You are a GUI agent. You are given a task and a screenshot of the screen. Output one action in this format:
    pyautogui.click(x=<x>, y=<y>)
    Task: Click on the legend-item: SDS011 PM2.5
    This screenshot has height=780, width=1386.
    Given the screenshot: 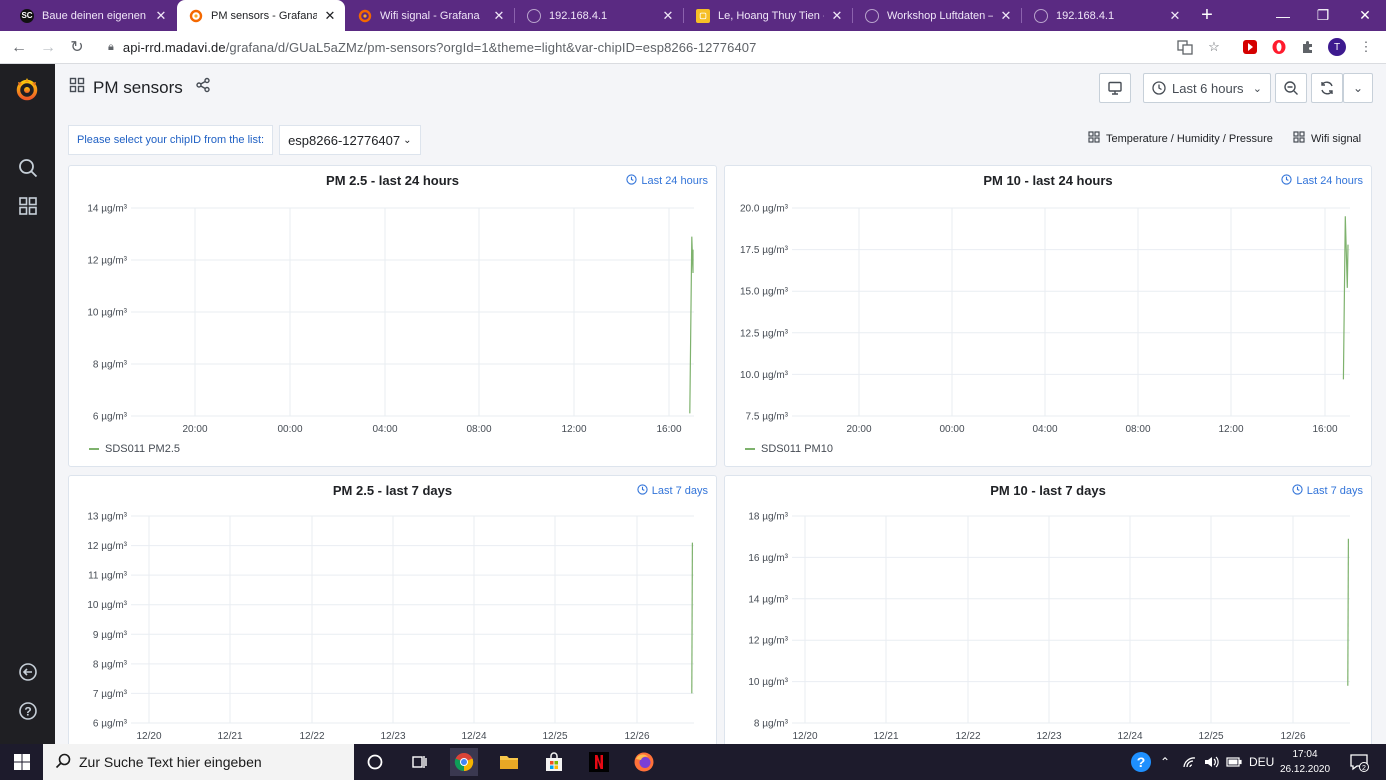 What is the action you would take?
    pyautogui.click(x=134, y=449)
    